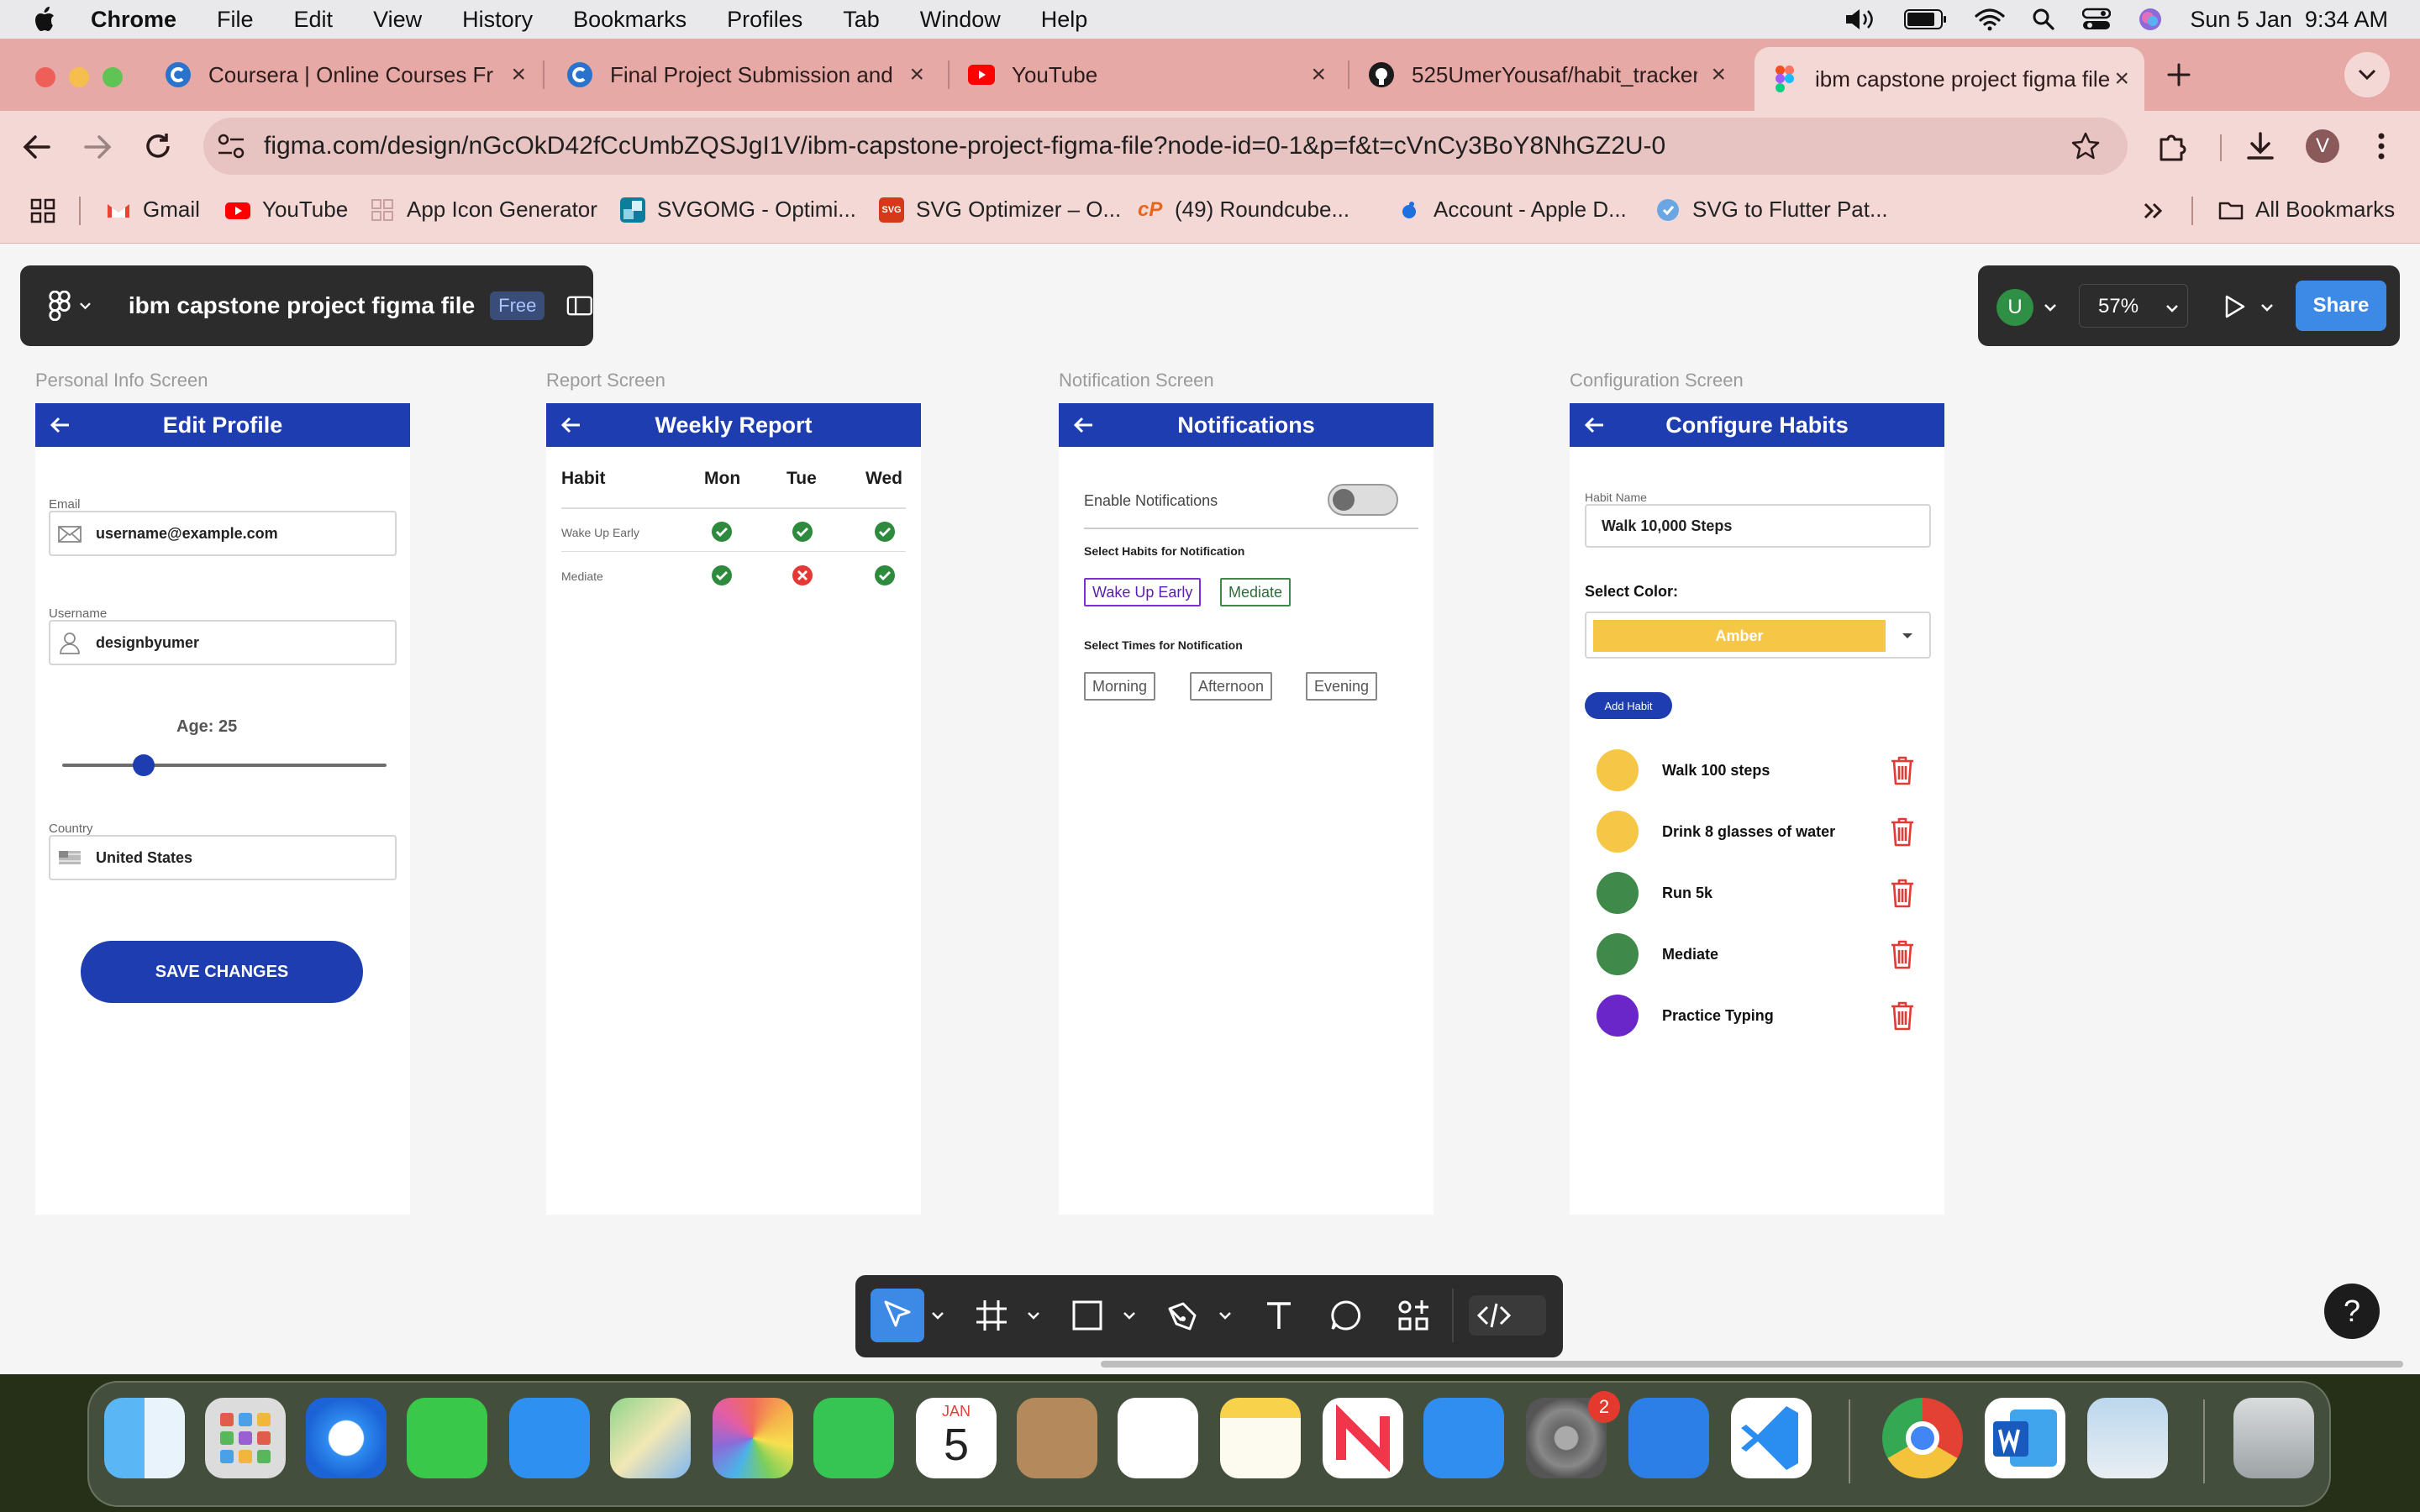 Image resolution: width=2420 pixels, height=1512 pixels. What do you see at coordinates (650, 1438) in the screenshot?
I see `maps-icon` at bounding box center [650, 1438].